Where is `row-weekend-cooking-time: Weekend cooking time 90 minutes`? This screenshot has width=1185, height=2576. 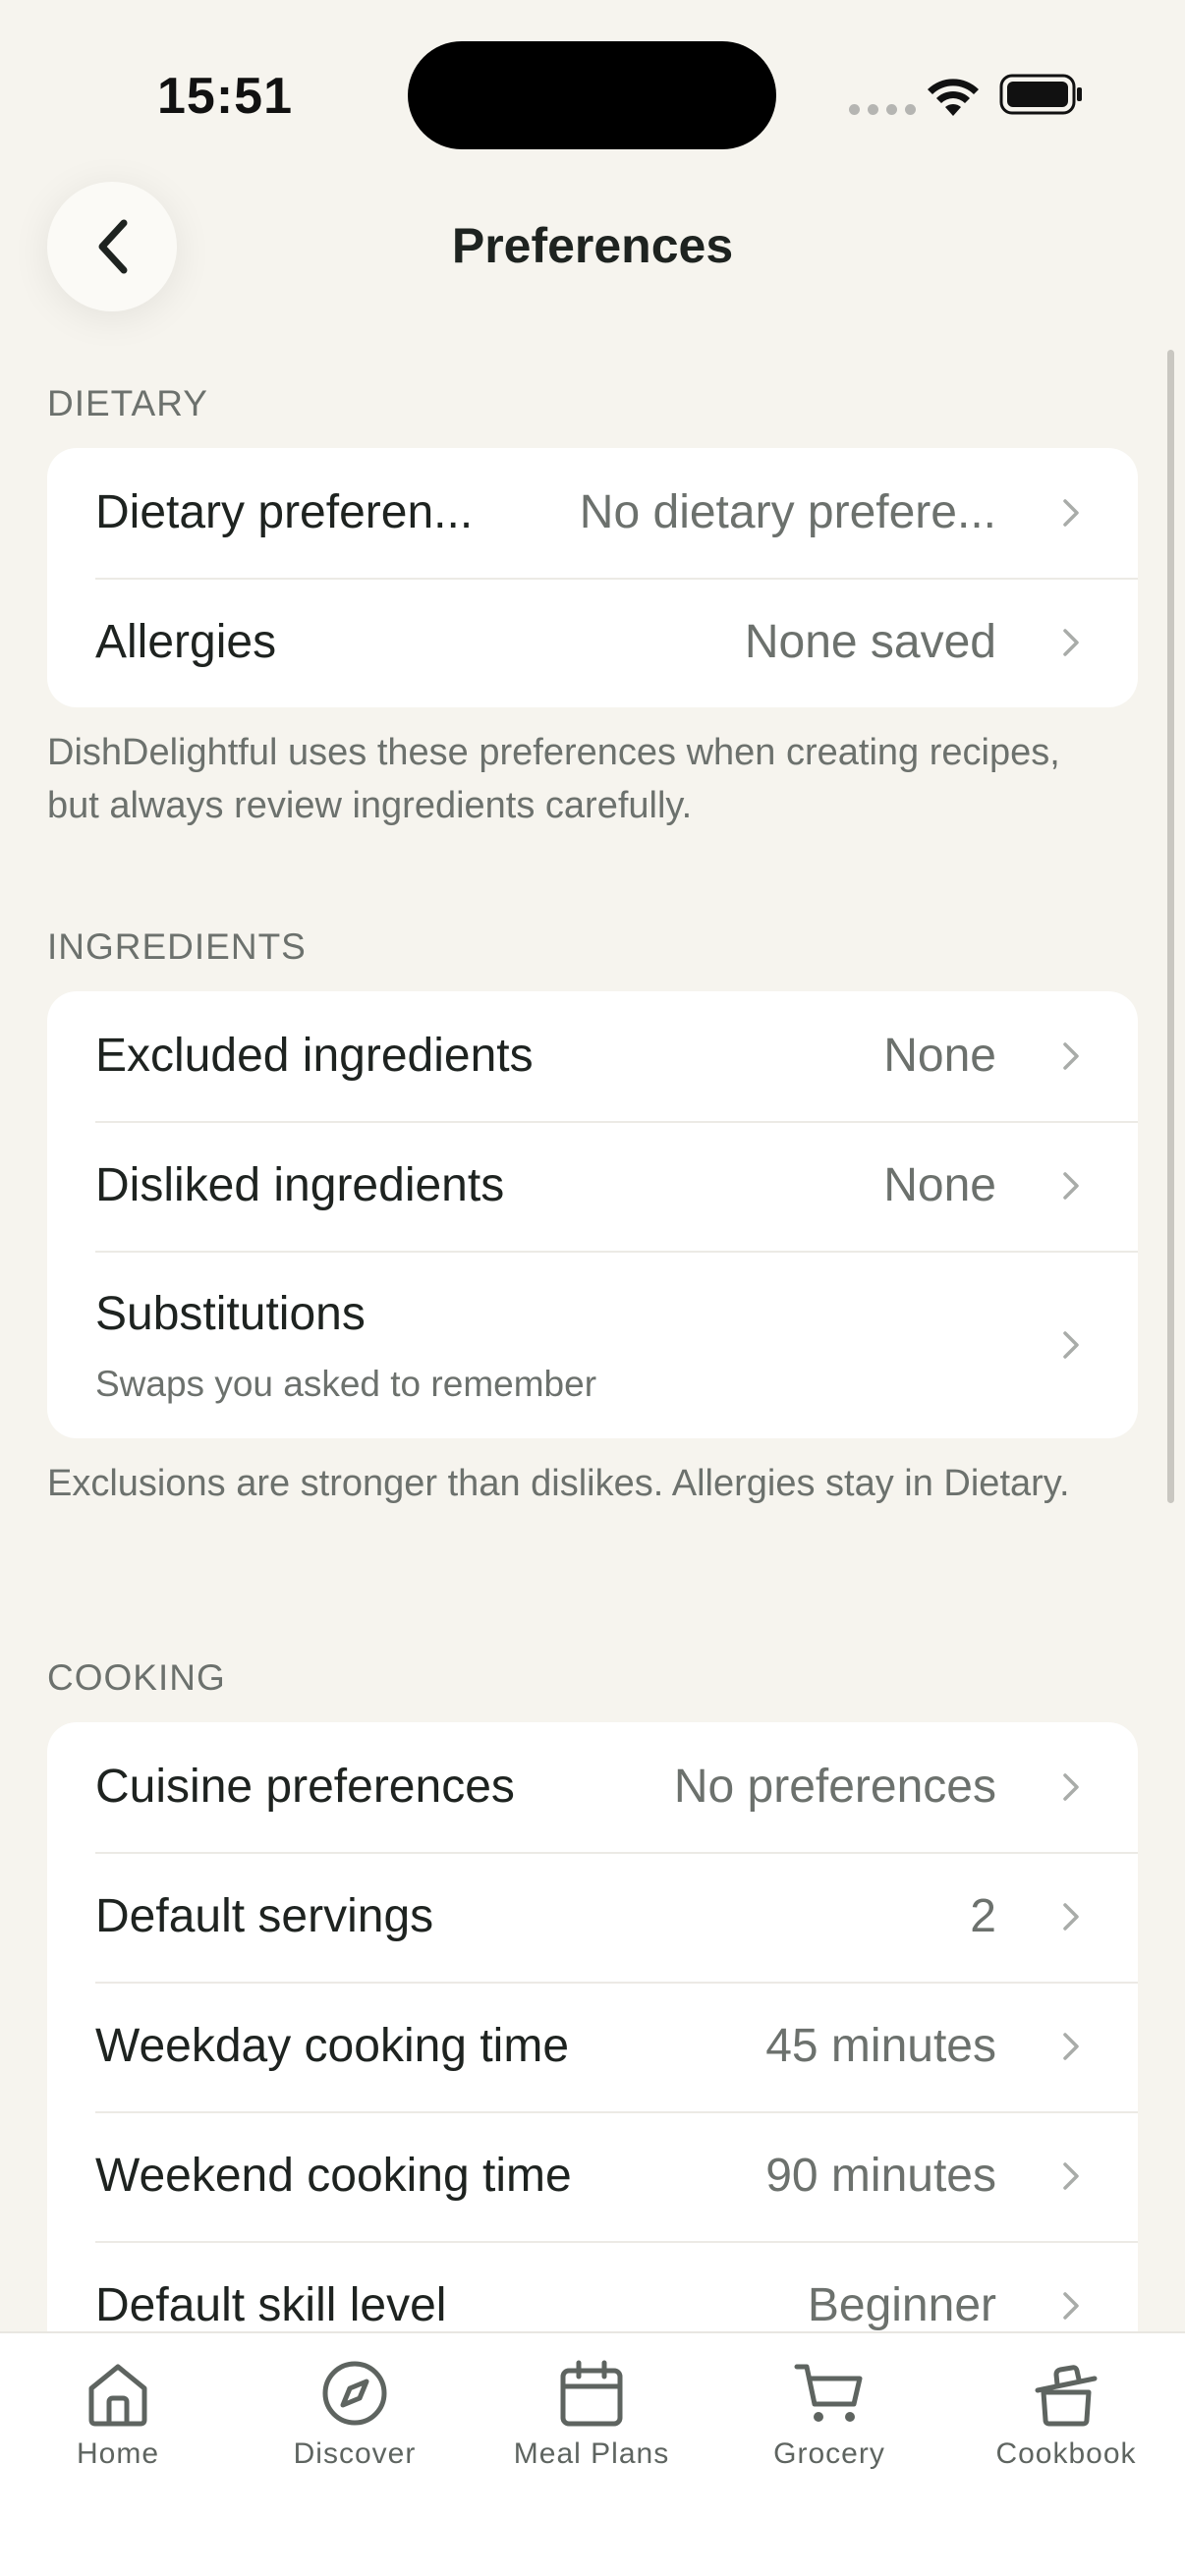 row-weekend-cooking-time: Weekend cooking time 90 minutes is located at coordinates (592, 2176).